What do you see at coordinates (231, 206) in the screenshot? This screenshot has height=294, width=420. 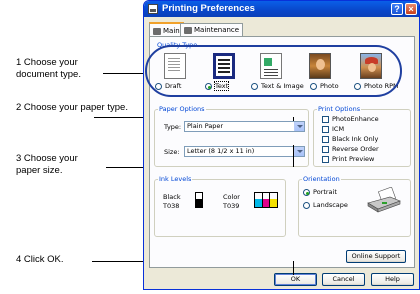 I see `color-ink-code: T039` at bounding box center [231, 206].